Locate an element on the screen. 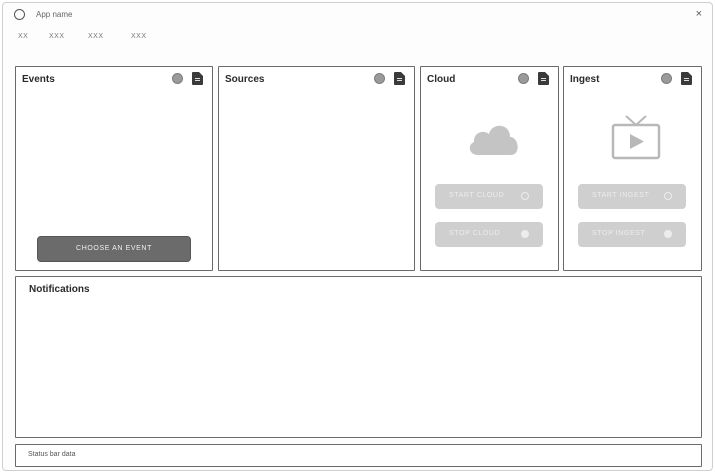 This screenshot has height=473, width=715. ingest-panel: Ingest START INGEST STOP INGEST is located at coordinates (632, 168).